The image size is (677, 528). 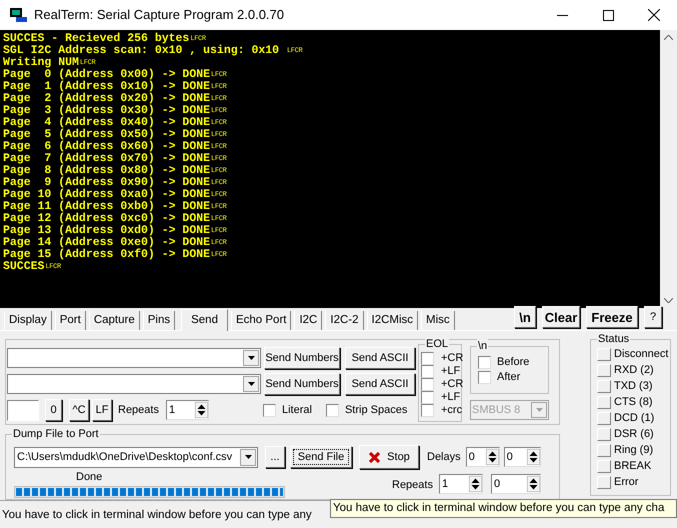 I want to click on status-message: You have to click in terminal window before you can type any, so click(x=157, y=515).